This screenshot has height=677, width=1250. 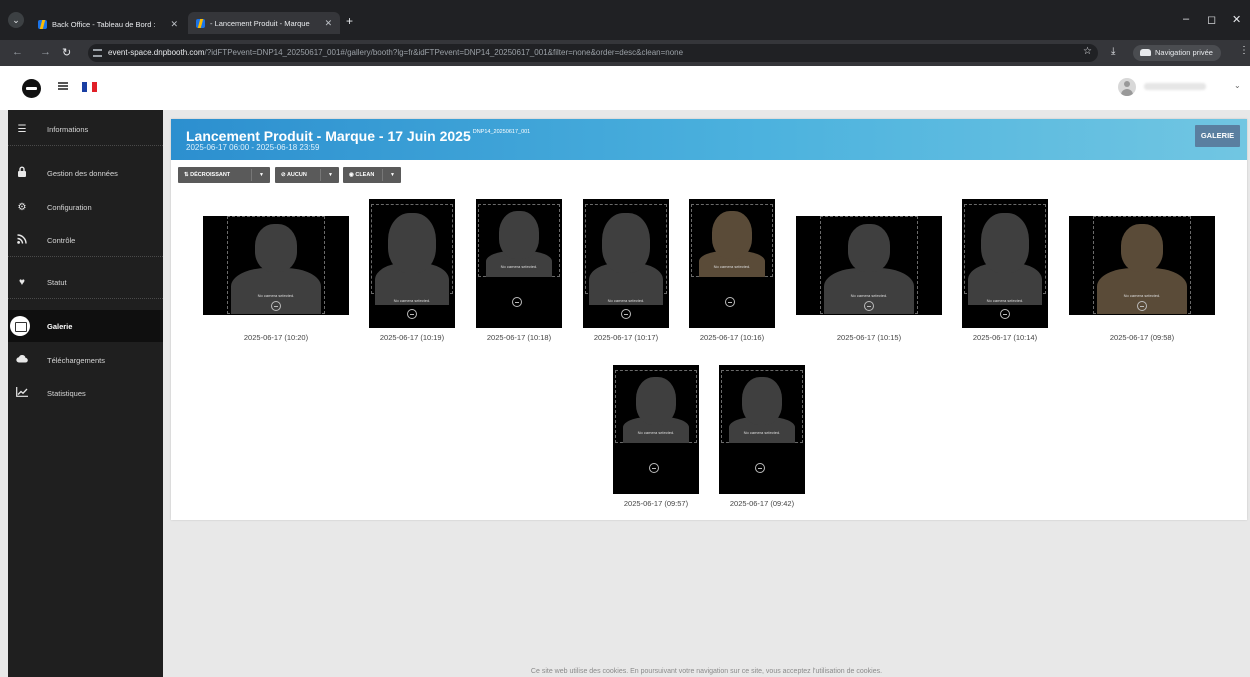 What do you see at coordinates (89, 87) in the screenshot?
I see `french-flag-icon` at bounding box center [89, 87].